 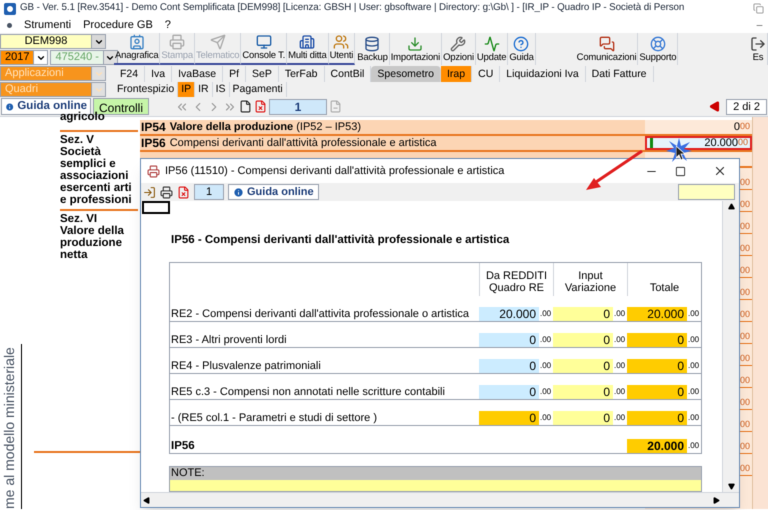 I want to click on toolbar-button: Opzioni, so click(x=459, y=49).